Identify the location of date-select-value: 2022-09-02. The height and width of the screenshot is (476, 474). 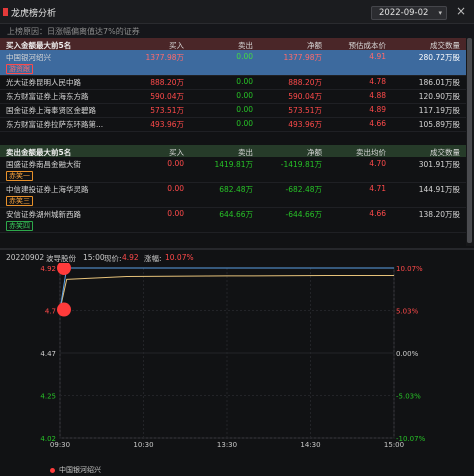
(404, 13).